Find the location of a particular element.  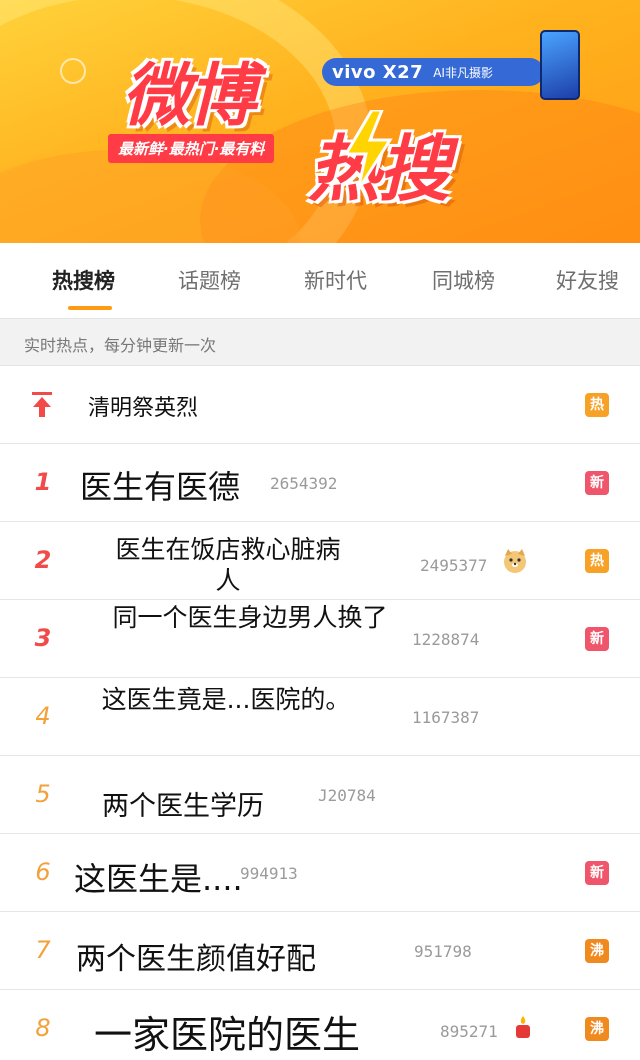

search-count: 1228874 is located at coordinates (446, 639).